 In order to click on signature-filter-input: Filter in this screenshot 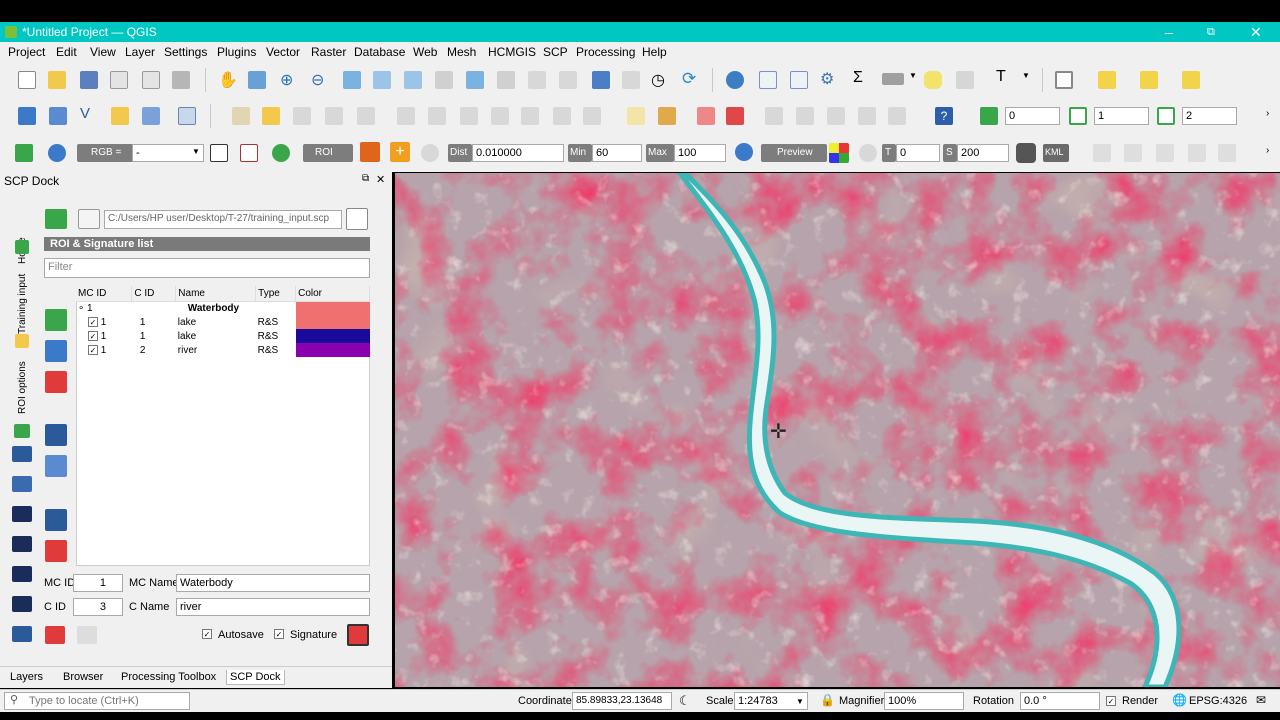, I will do `click(207, 268)`.